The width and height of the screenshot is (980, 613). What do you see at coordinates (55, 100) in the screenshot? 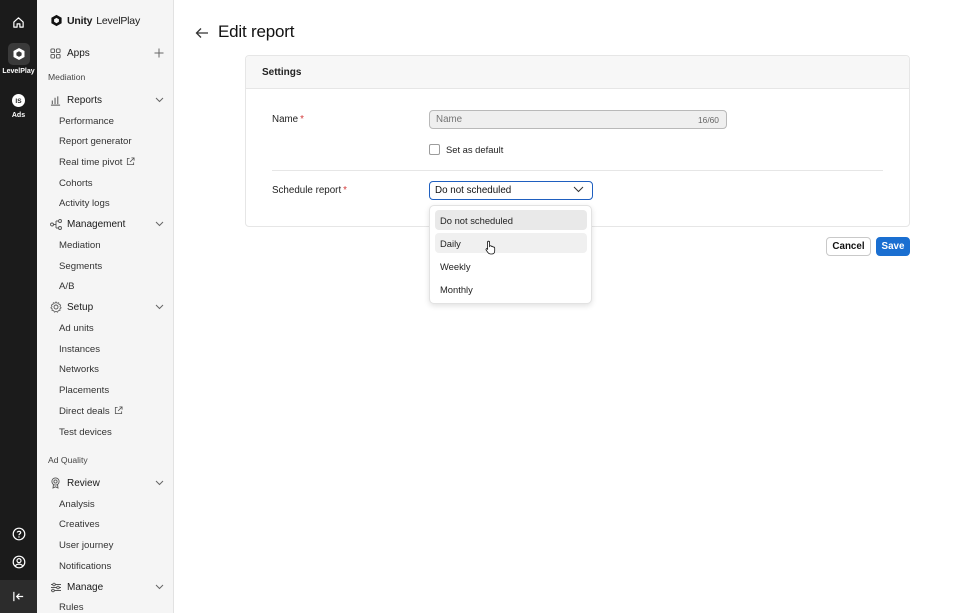
I see `bar-chart-icon` at bounding box center [55, 100].